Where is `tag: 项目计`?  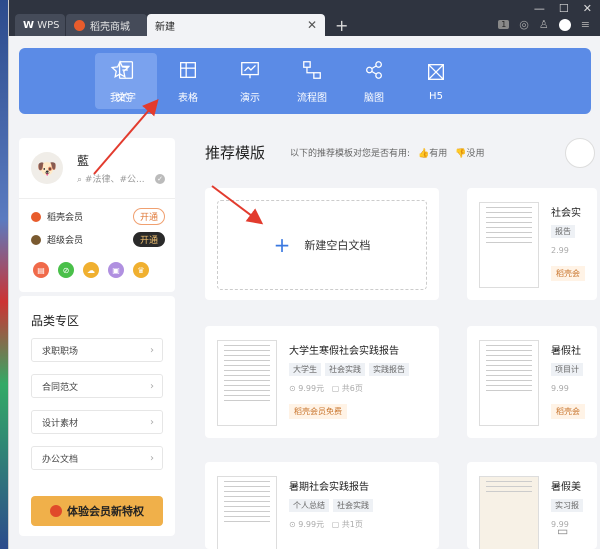 tag: 项目计 is located at coordinates (567, 369).